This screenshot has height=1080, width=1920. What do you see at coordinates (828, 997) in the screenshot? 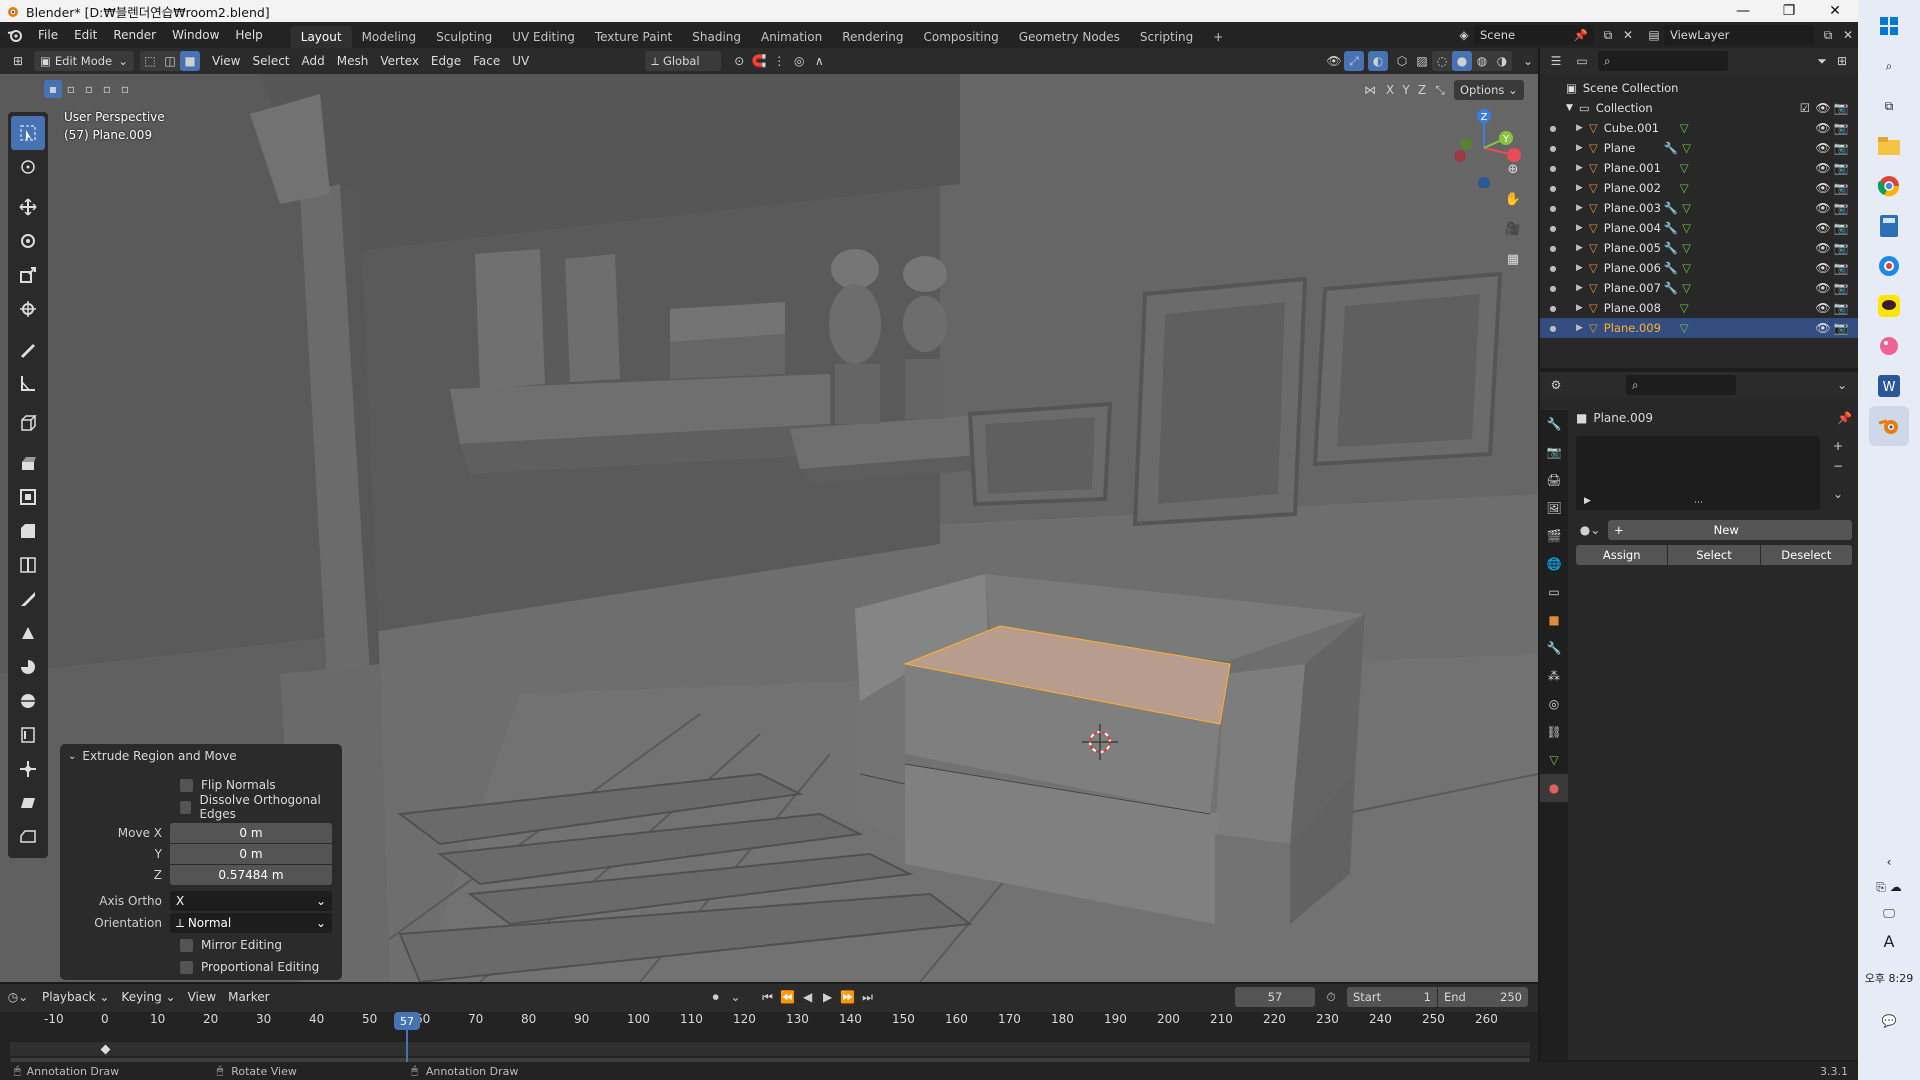
I see `play-icon: ▶` at bounding box center [828, 997].